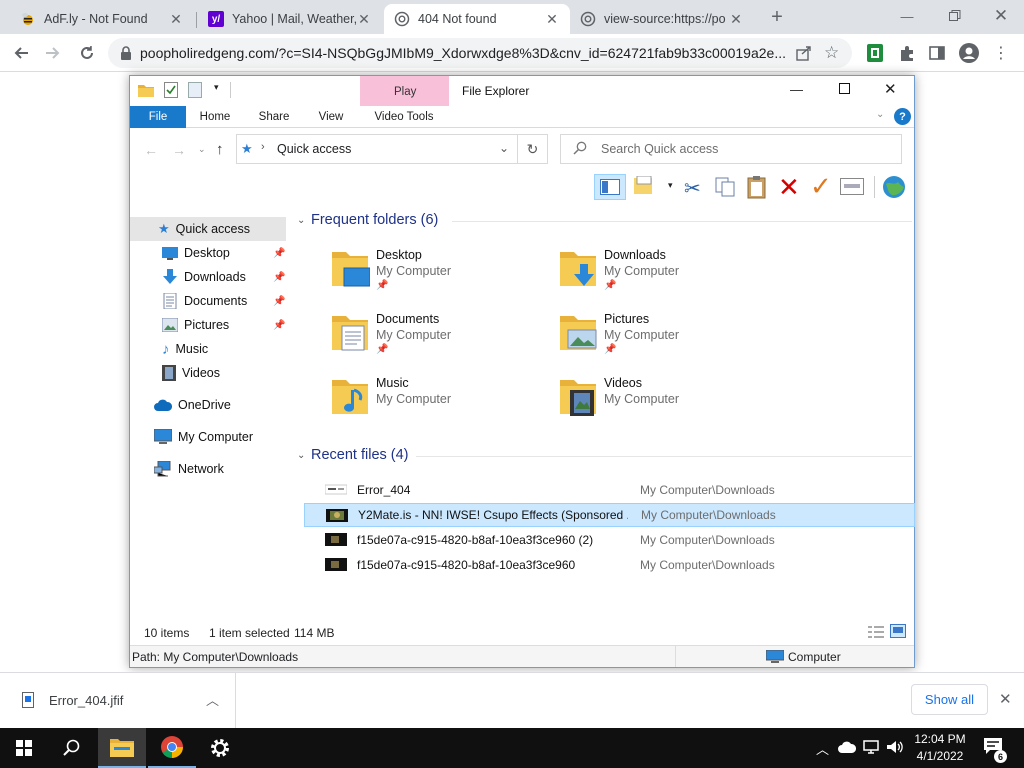  Describe the element at coordinates (668, 272) in the screenshot. I see `folder-tile-downloads: Downloads My Computer 📌` at that location.